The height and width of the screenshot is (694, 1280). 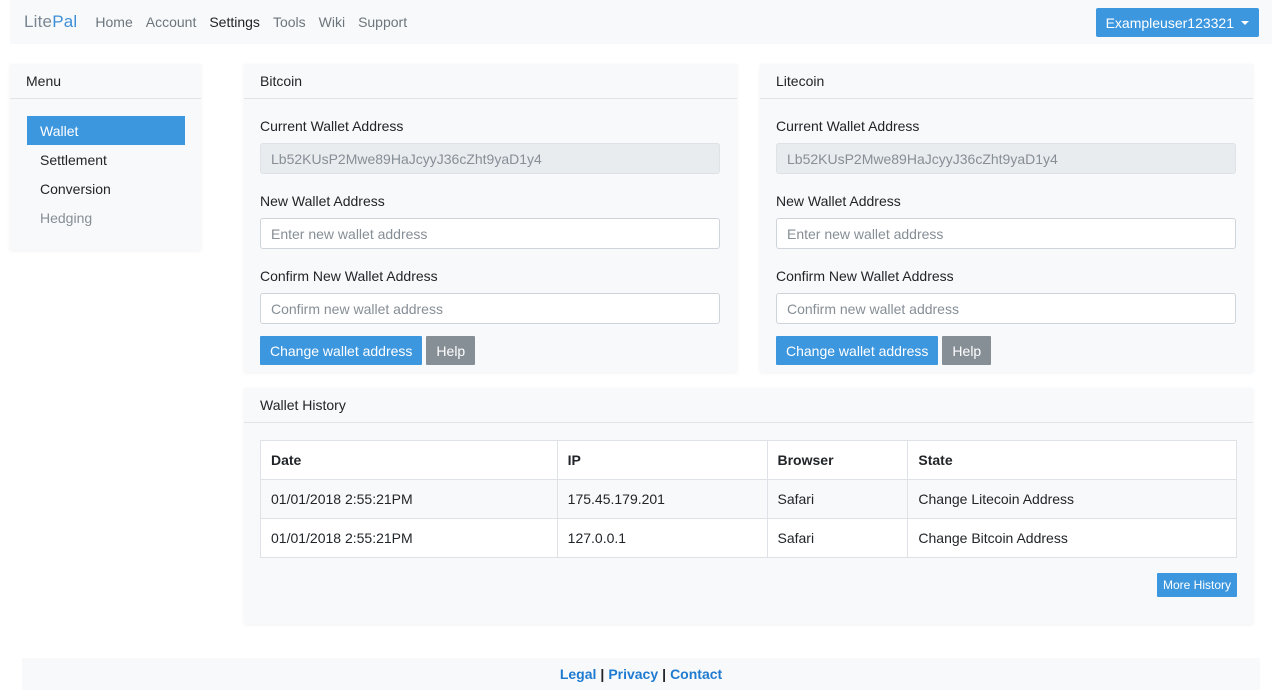 I want to click on nav-support: Support, so click(x=382, y=22).